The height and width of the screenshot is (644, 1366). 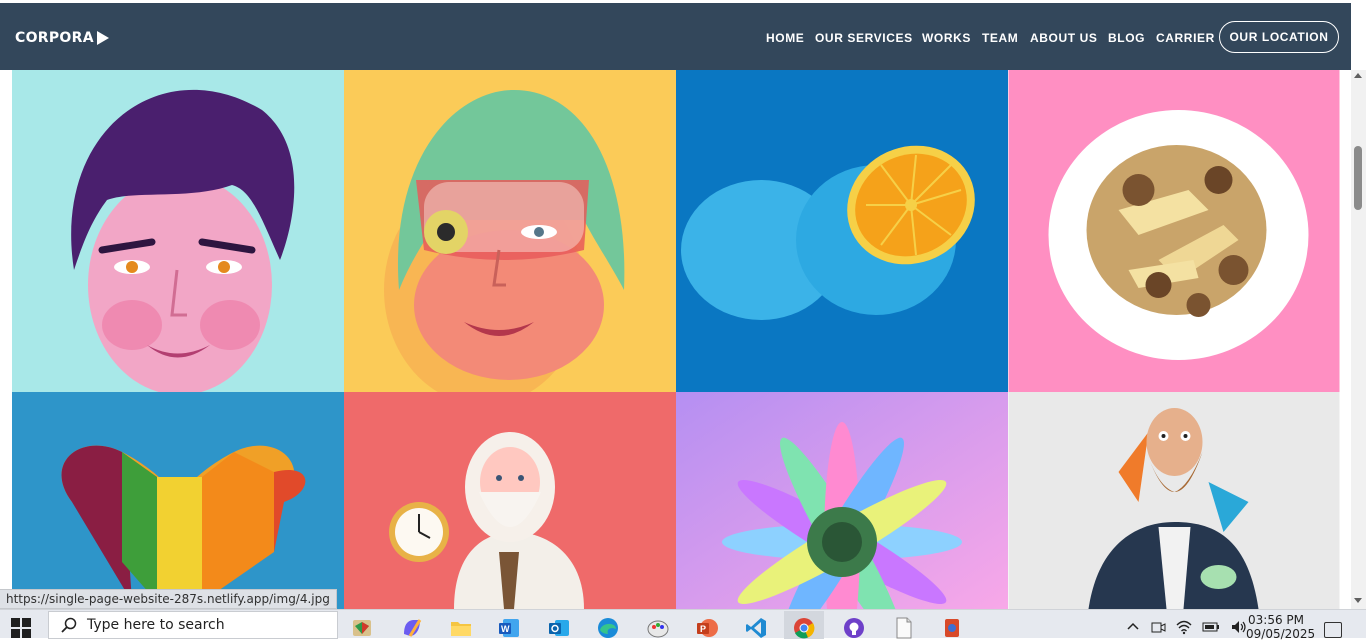 I want to click on page-scrollbar, so click(x=1358, y=339).